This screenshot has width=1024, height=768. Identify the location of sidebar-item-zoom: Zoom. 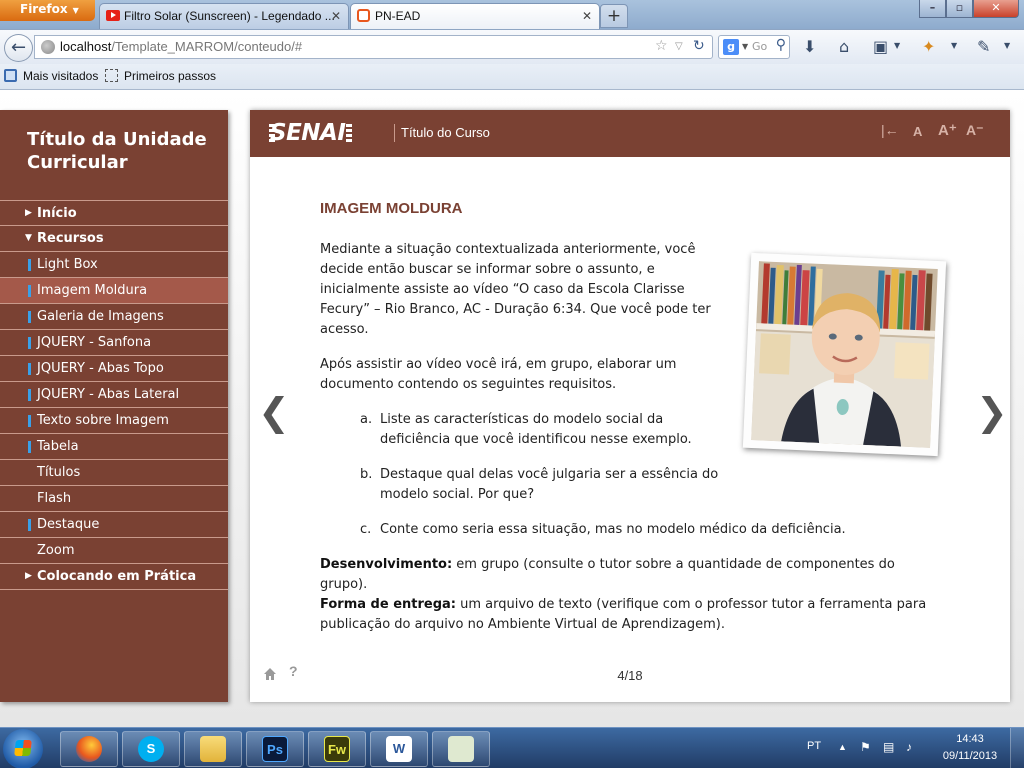
(114, 551).